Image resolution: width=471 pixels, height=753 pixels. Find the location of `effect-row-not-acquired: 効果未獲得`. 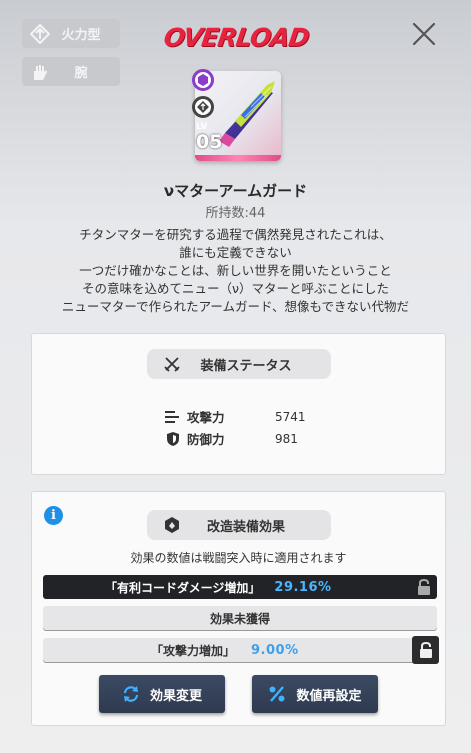

effect-row-not-acquired: 効果未獲得 is located at coordinates (240, 618).